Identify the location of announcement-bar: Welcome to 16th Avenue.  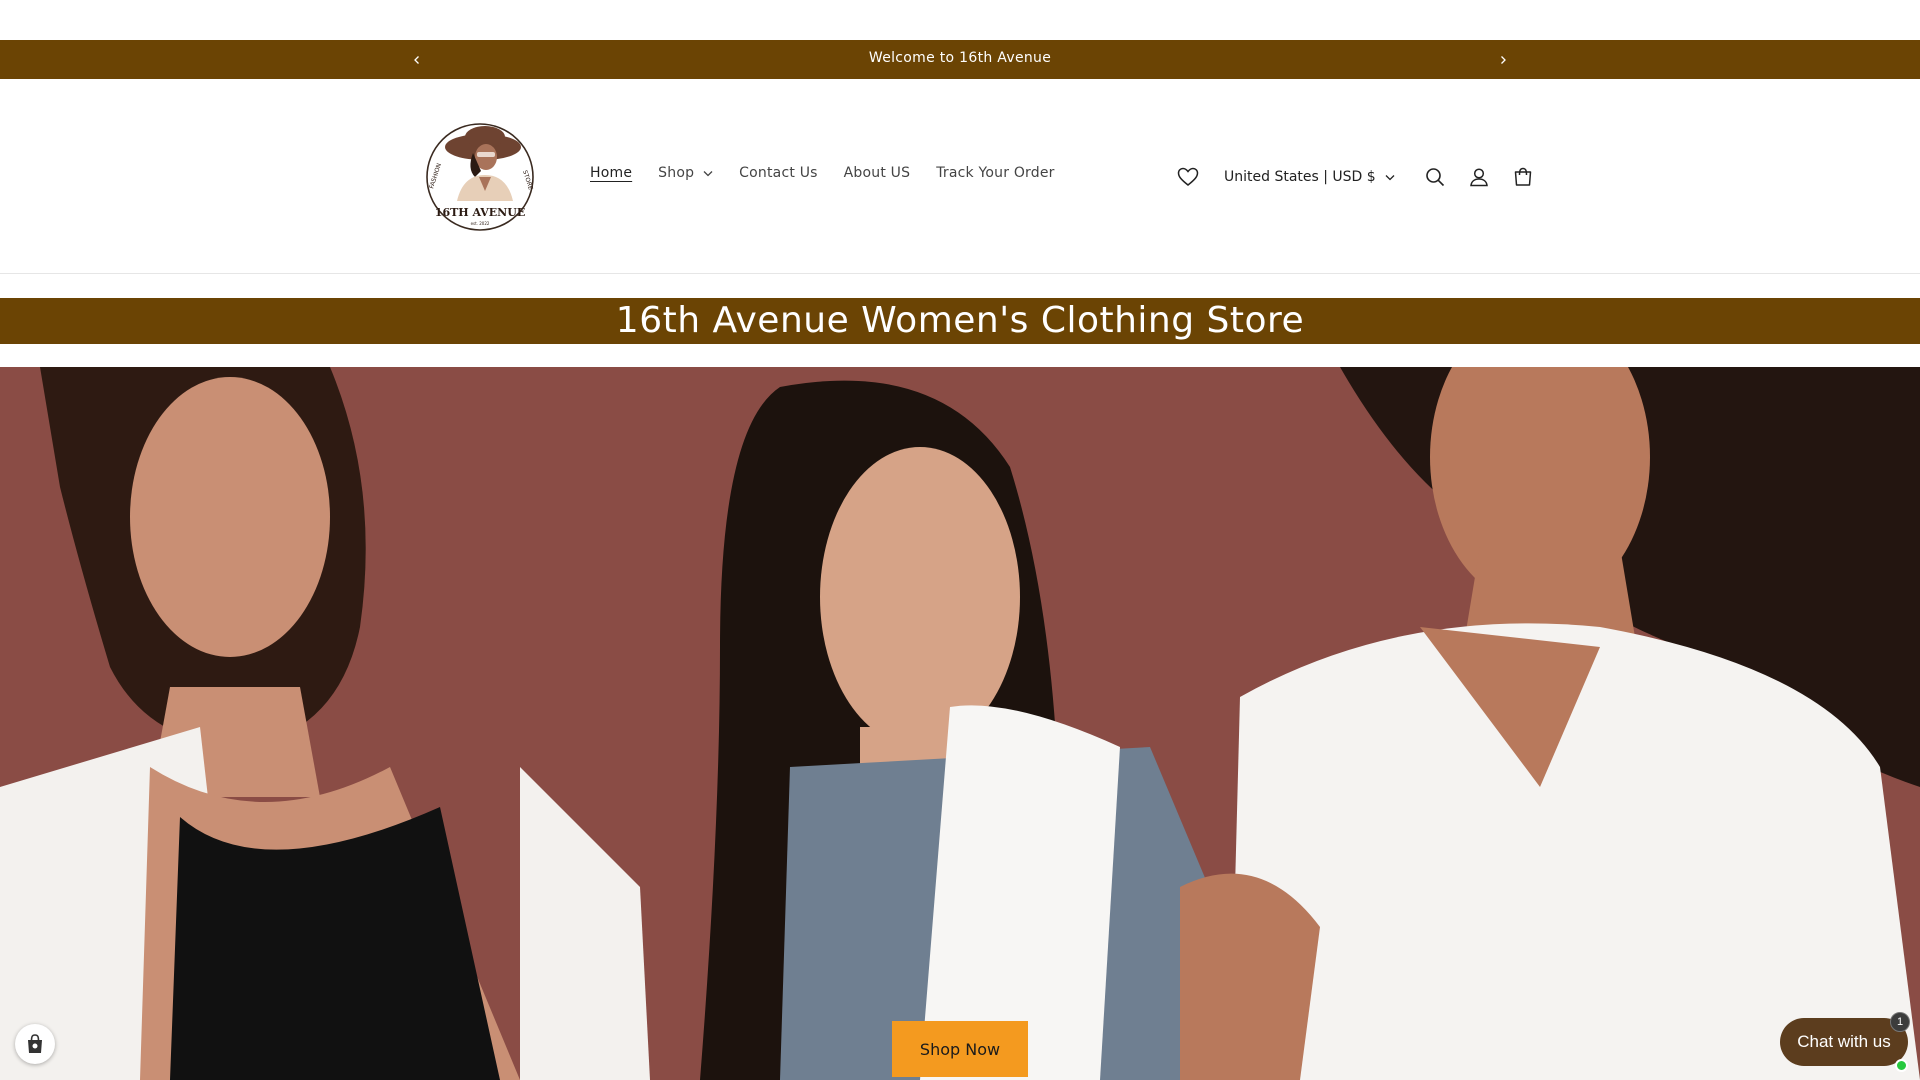
(960, 59).